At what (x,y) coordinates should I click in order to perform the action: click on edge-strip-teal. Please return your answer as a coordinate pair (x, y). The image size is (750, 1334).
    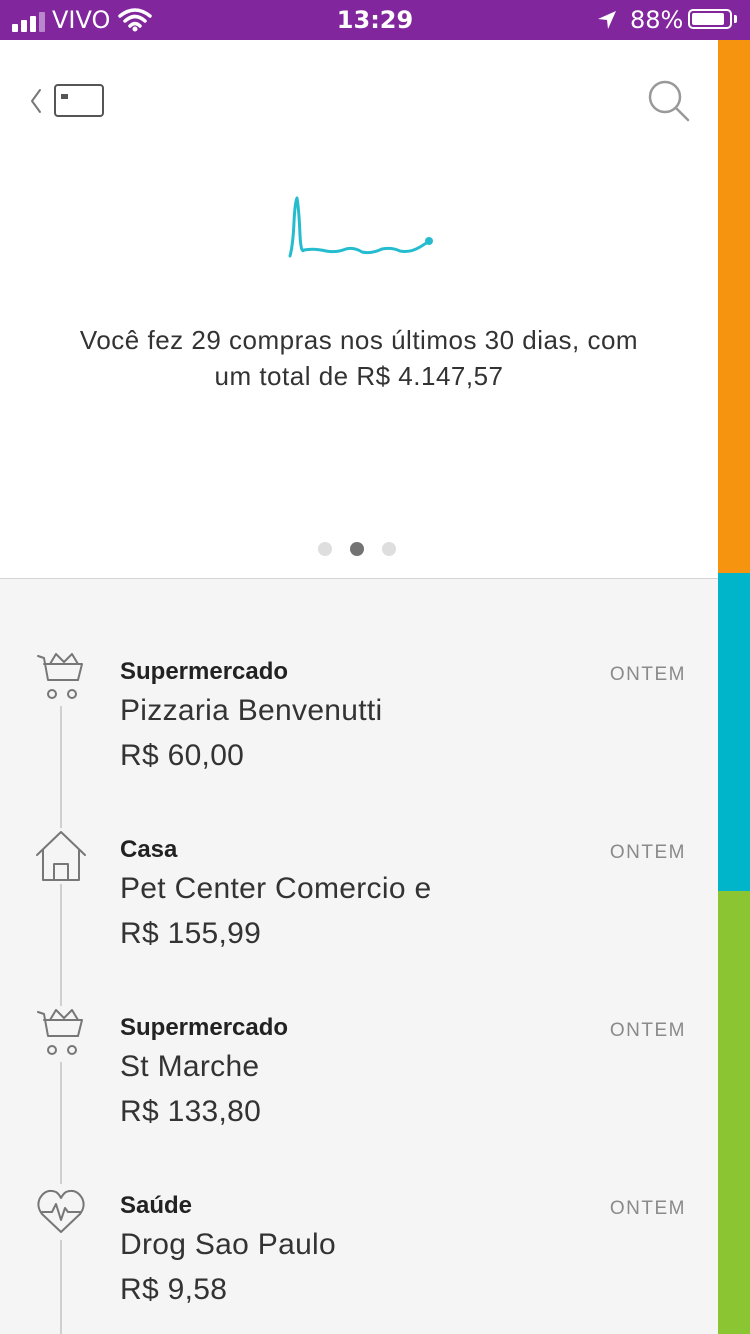
    Looking at the image, I should click on (734, 732).